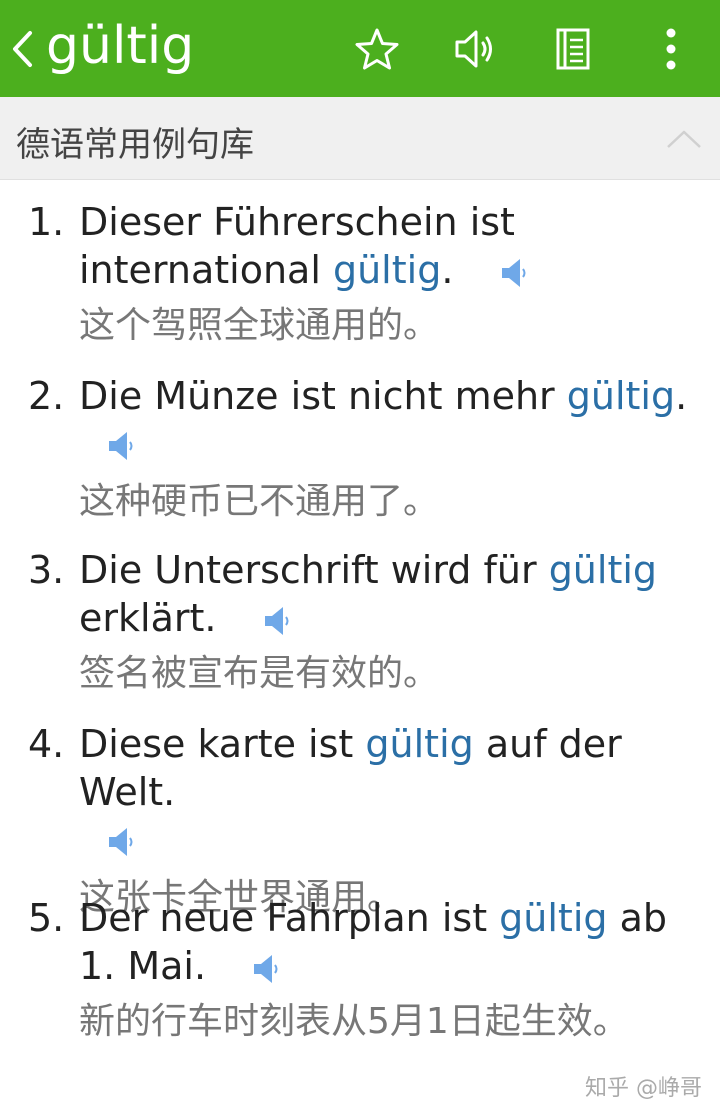 This screenshot has height=1117, width=720. I want to click on favorite-button, so click(377, 48).